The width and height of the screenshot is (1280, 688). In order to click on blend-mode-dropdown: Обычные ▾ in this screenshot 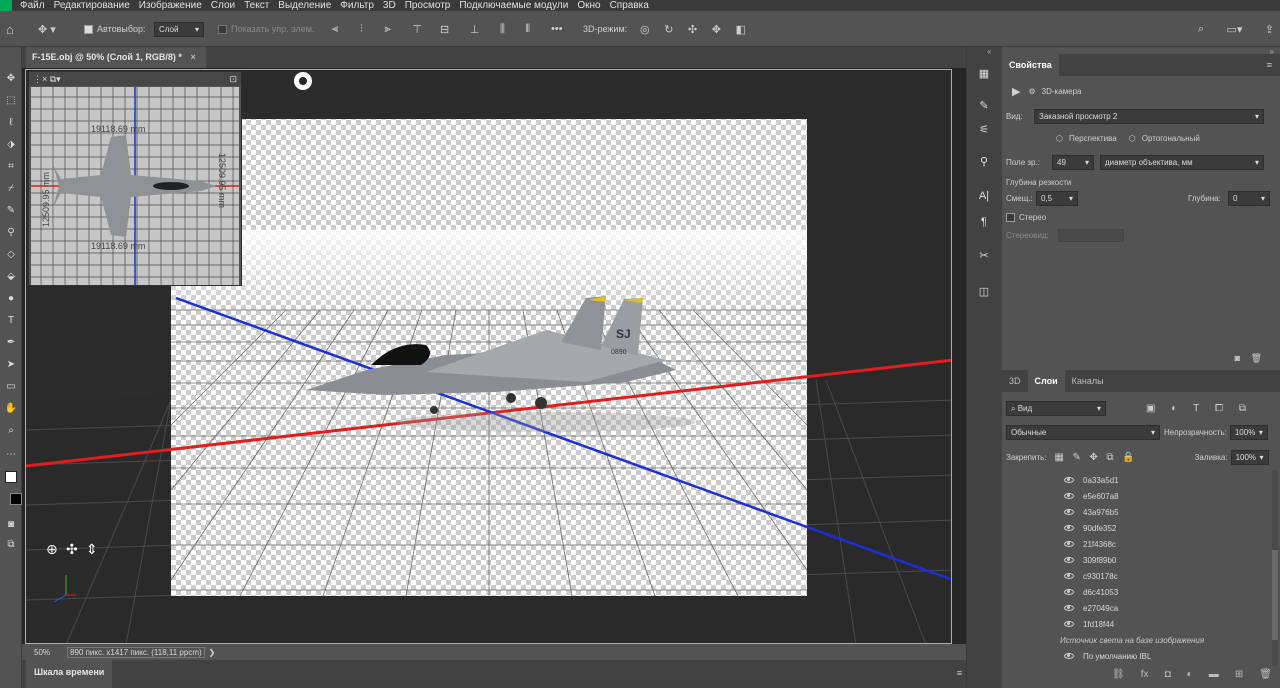, I will do `click(1083, 432)`.